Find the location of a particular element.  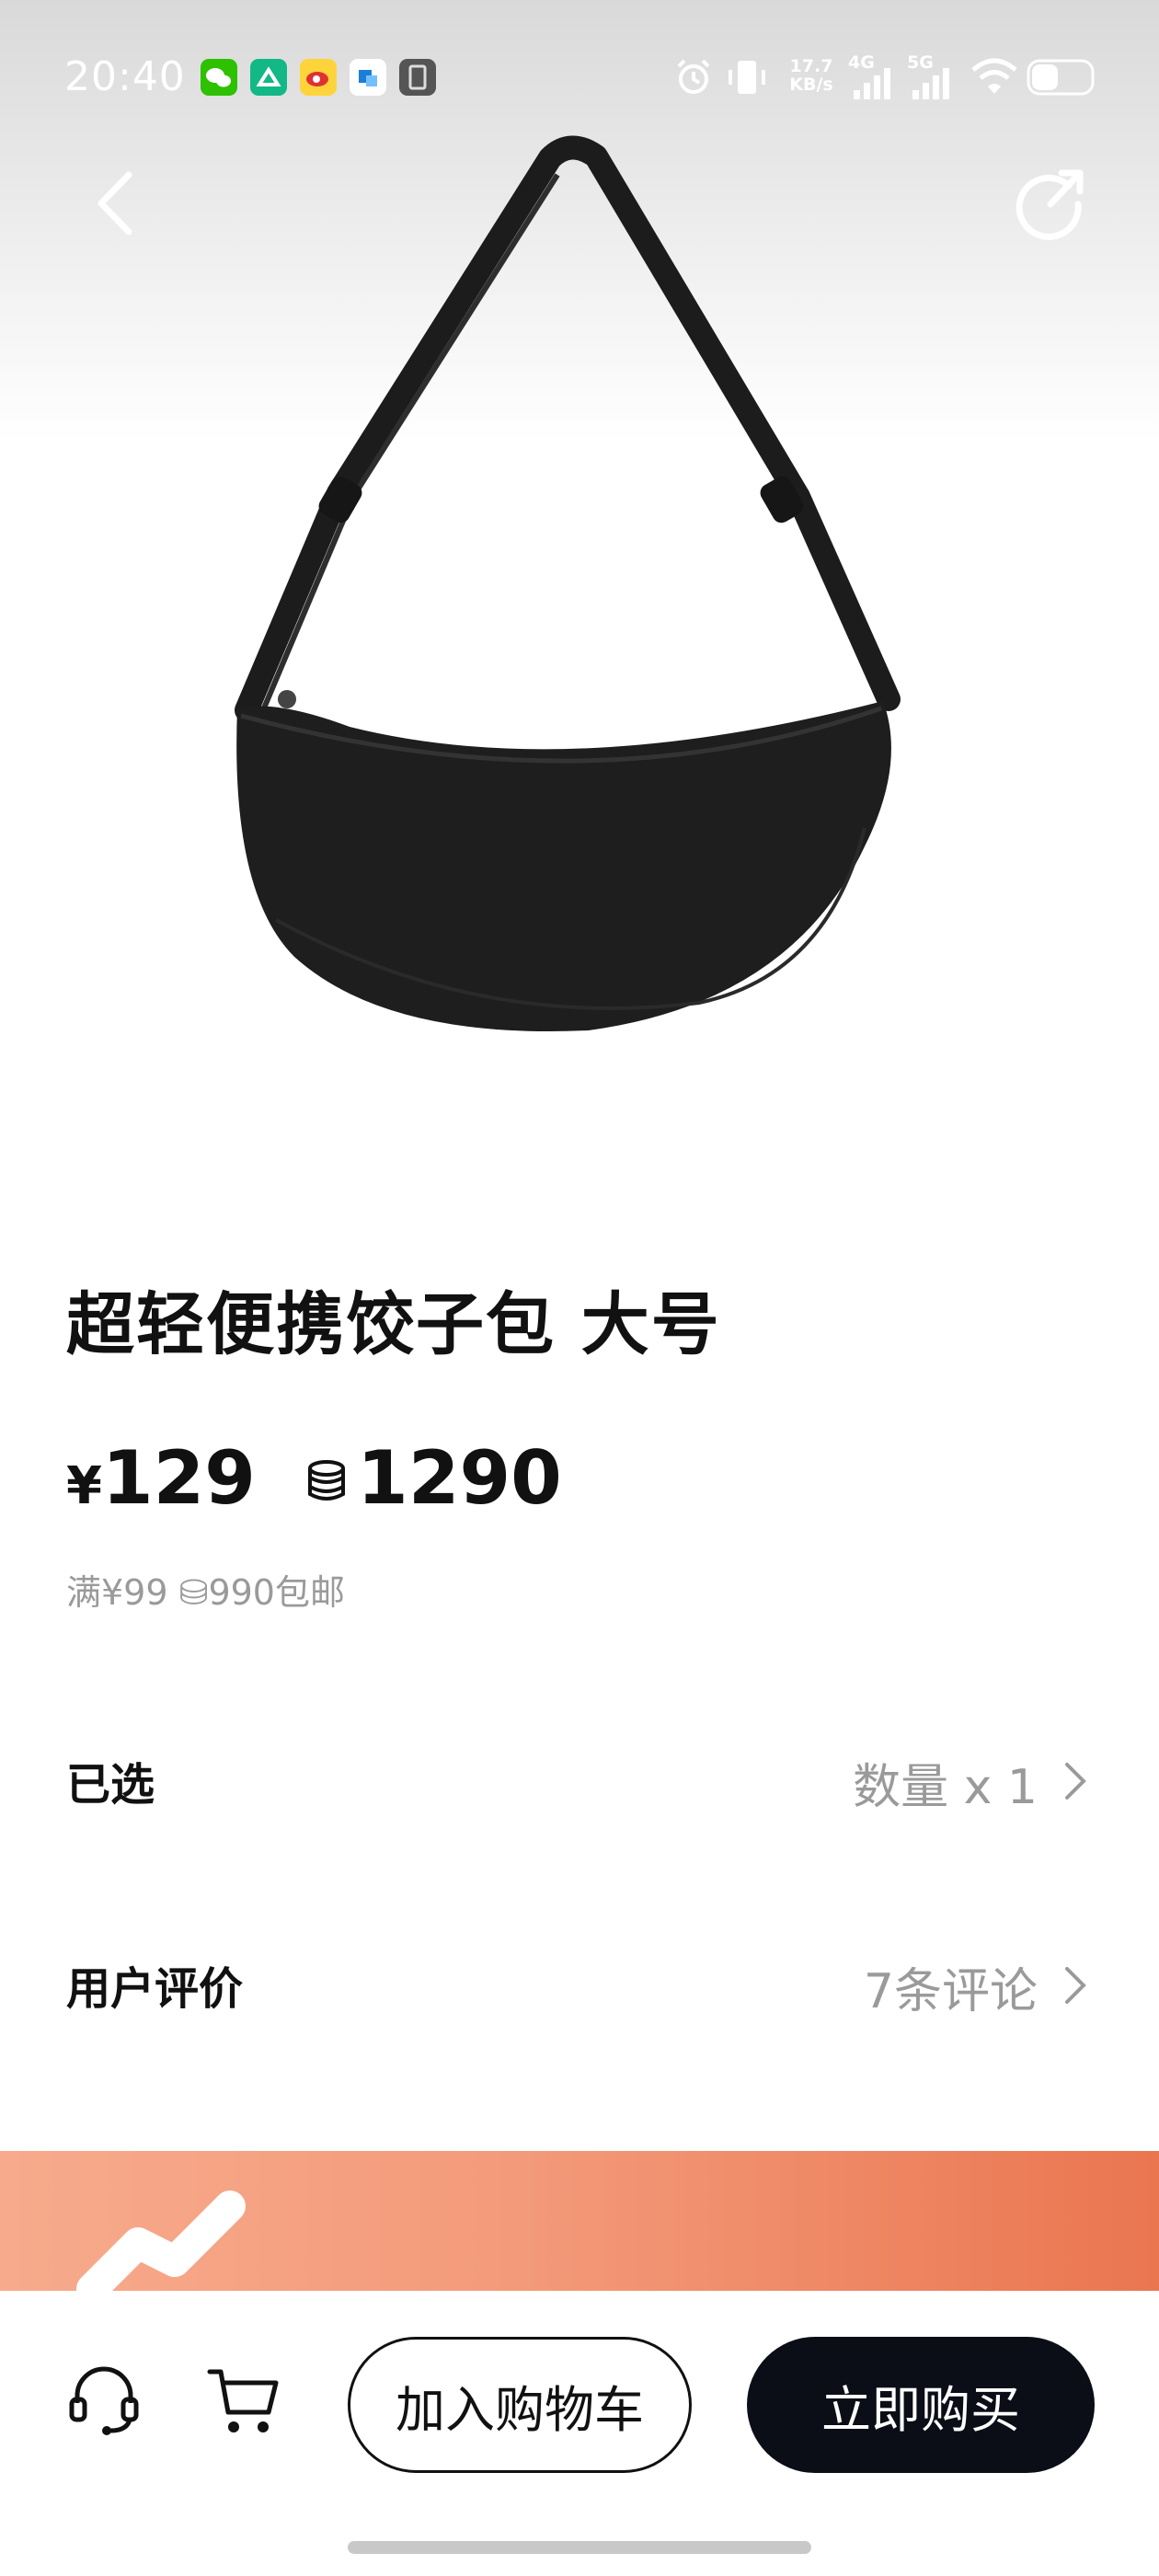

home-indicator is located at coordinates (579, 2547).